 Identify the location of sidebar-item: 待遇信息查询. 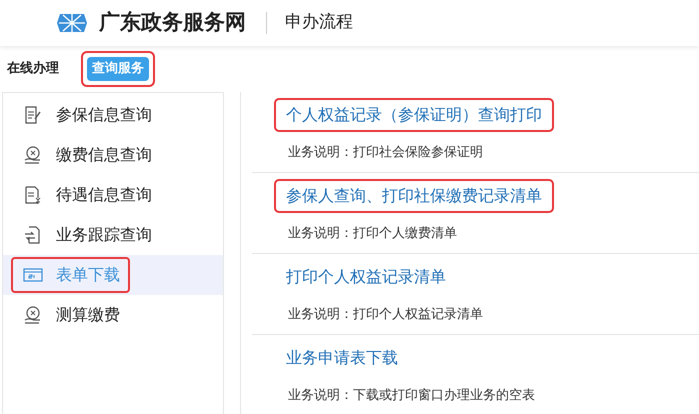
(113, 195).